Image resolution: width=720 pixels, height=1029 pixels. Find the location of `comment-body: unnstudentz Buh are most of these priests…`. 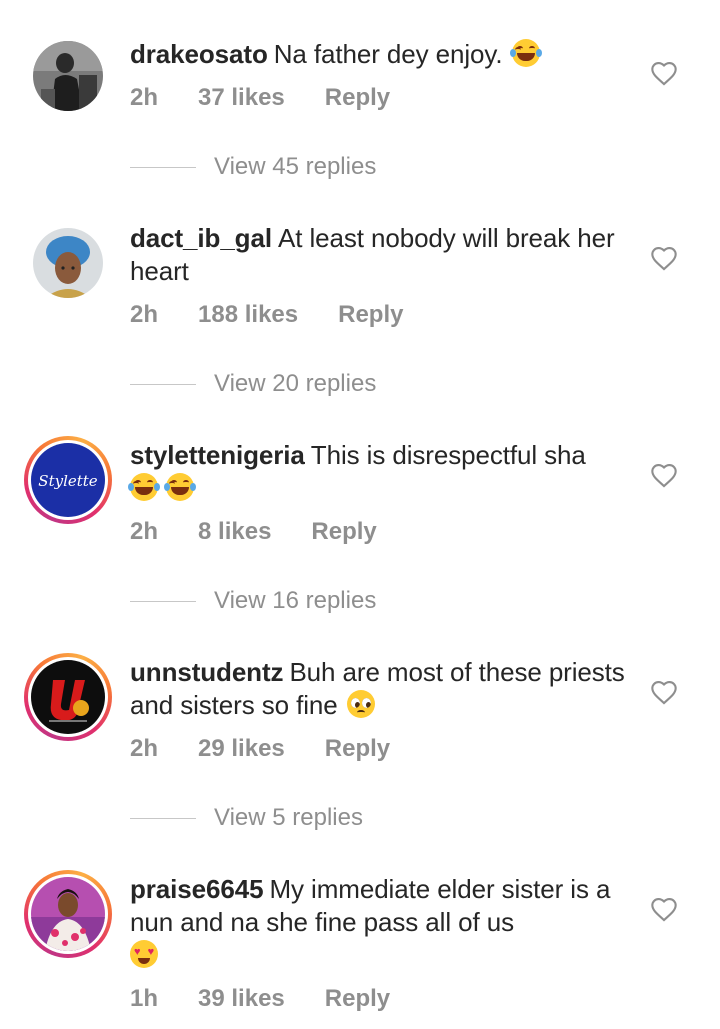

comment-body: unnstudentz Buh are most of these priests… is located at coordinates (380, 689).